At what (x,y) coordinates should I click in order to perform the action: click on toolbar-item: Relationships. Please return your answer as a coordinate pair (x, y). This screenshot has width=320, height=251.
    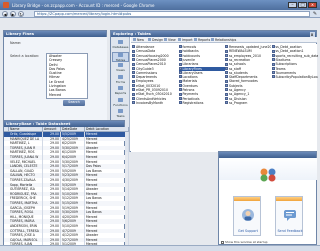
    Looking at the image, I should click on (223, 40).